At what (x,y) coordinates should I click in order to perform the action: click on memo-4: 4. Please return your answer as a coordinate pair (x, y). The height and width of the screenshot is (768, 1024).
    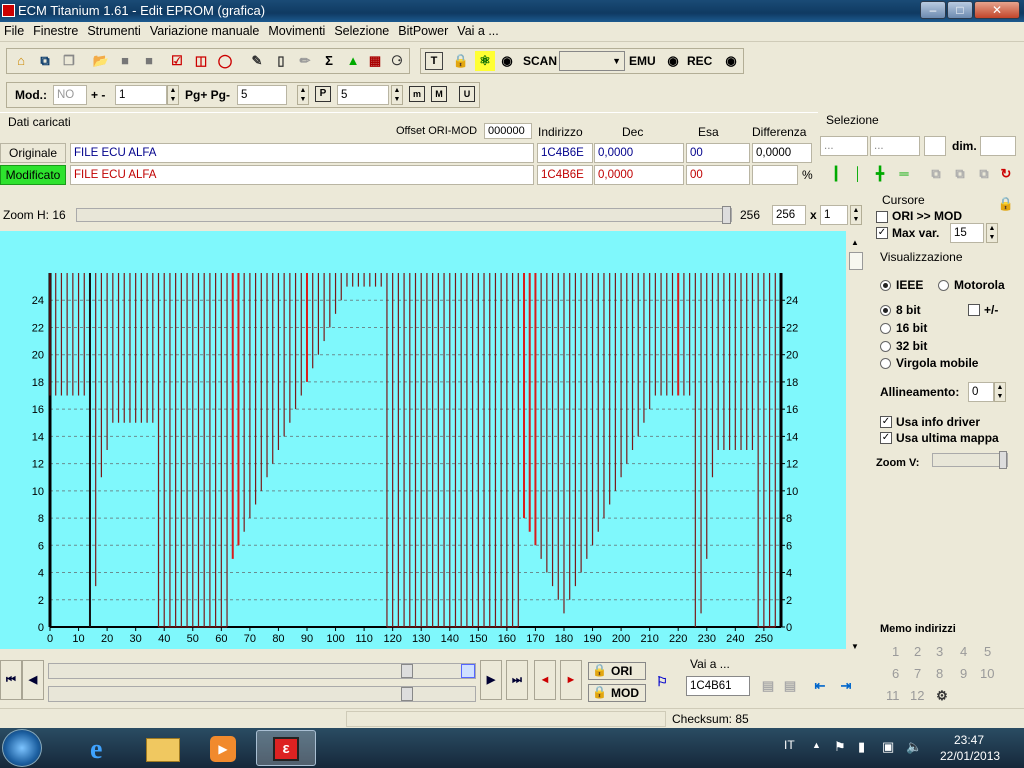
    Looking at the image, I should click on (963, 651).